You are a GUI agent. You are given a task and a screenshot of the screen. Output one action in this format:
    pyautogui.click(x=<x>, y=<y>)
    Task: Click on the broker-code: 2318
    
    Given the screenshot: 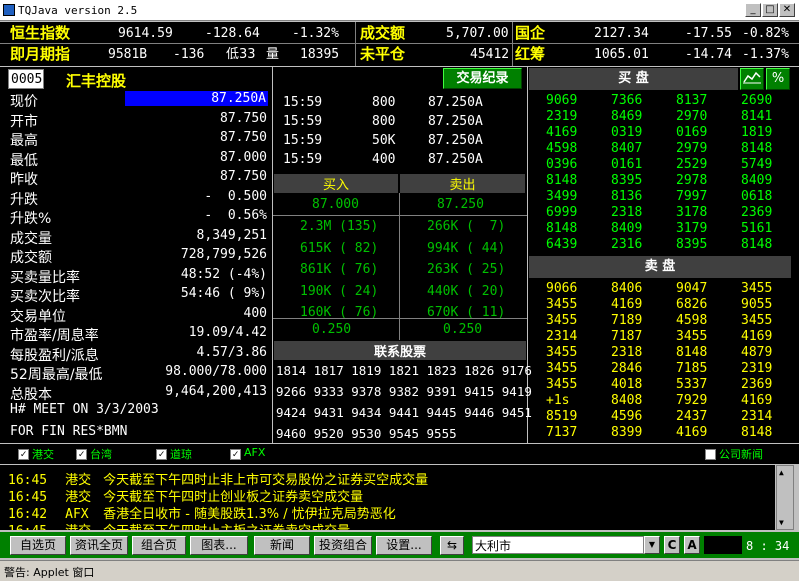 What is the action you would take?
    pyautogui.click(x=627, y=352)
    